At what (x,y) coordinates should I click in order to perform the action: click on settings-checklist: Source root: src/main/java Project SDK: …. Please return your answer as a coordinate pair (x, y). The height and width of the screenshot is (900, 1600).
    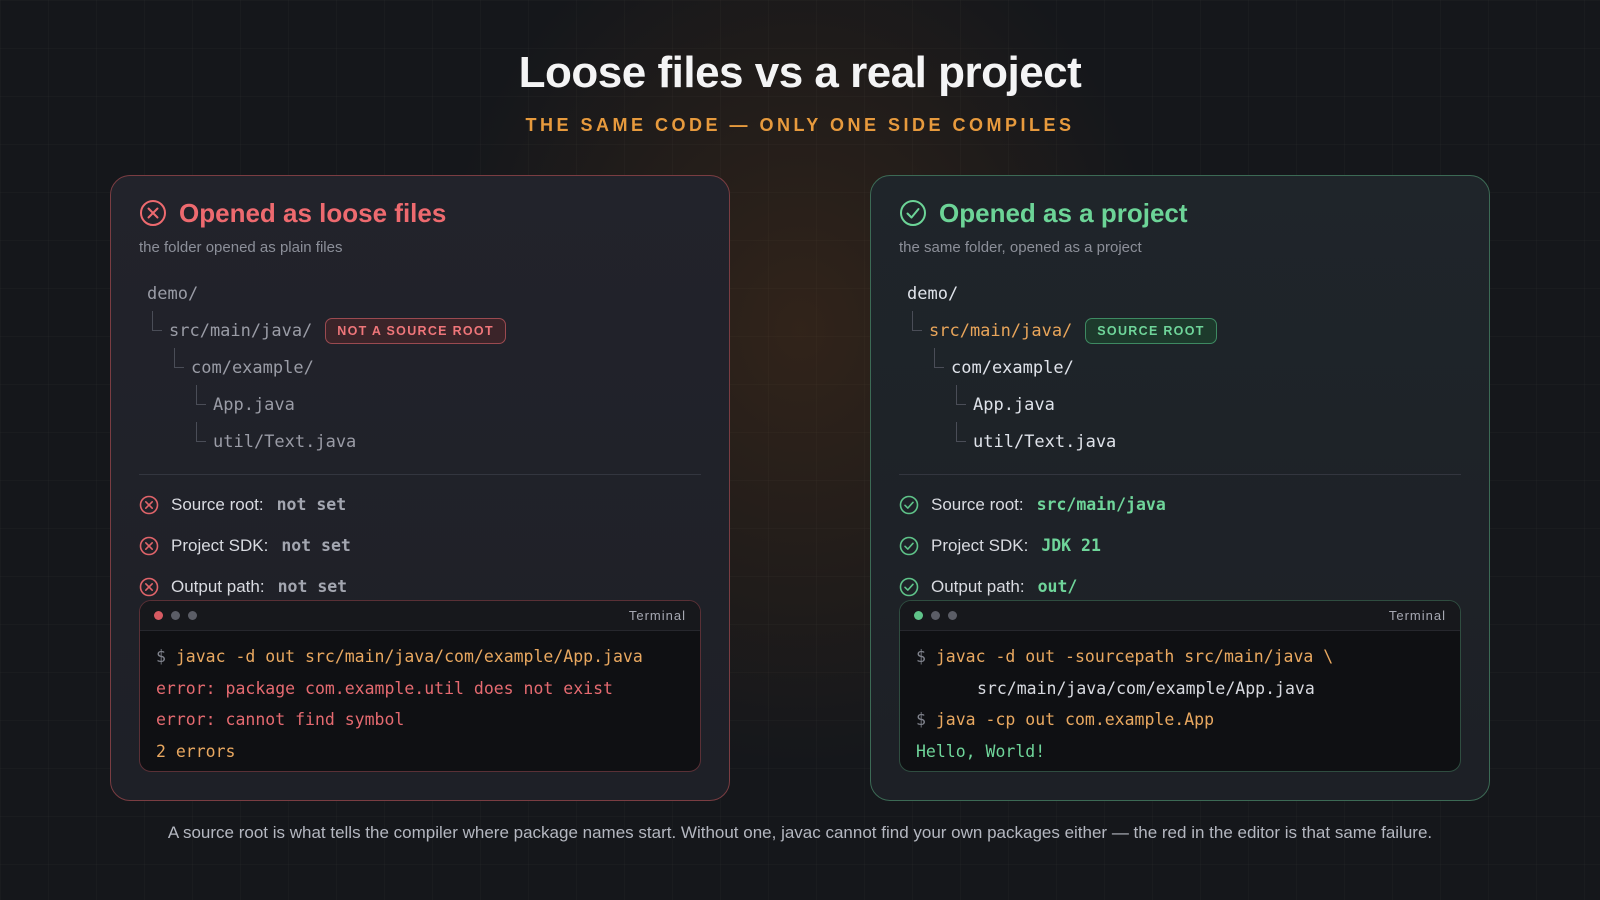
    Looking at the image, I should click on (1180, 545).